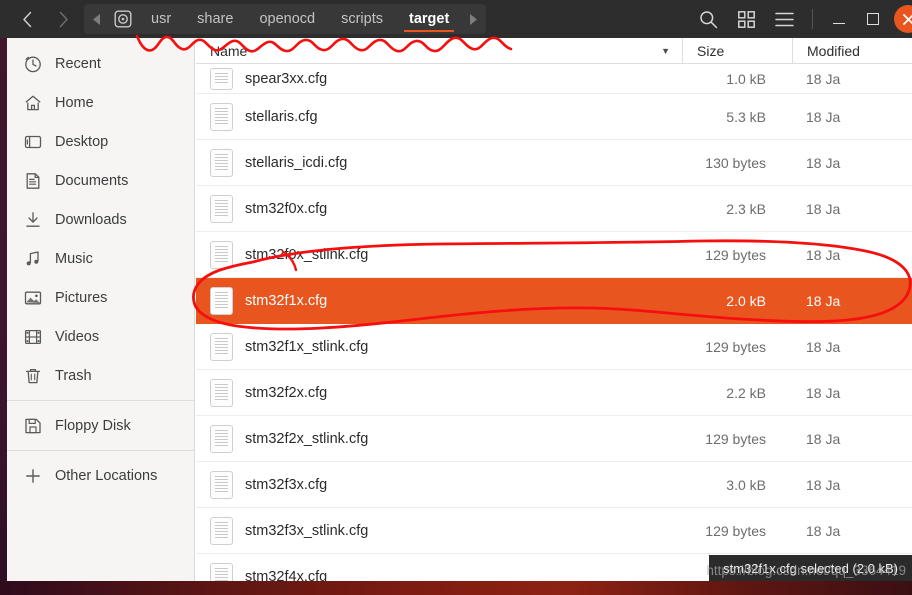  I want to click on sidebar-item-label: Home, so click(74, 102).